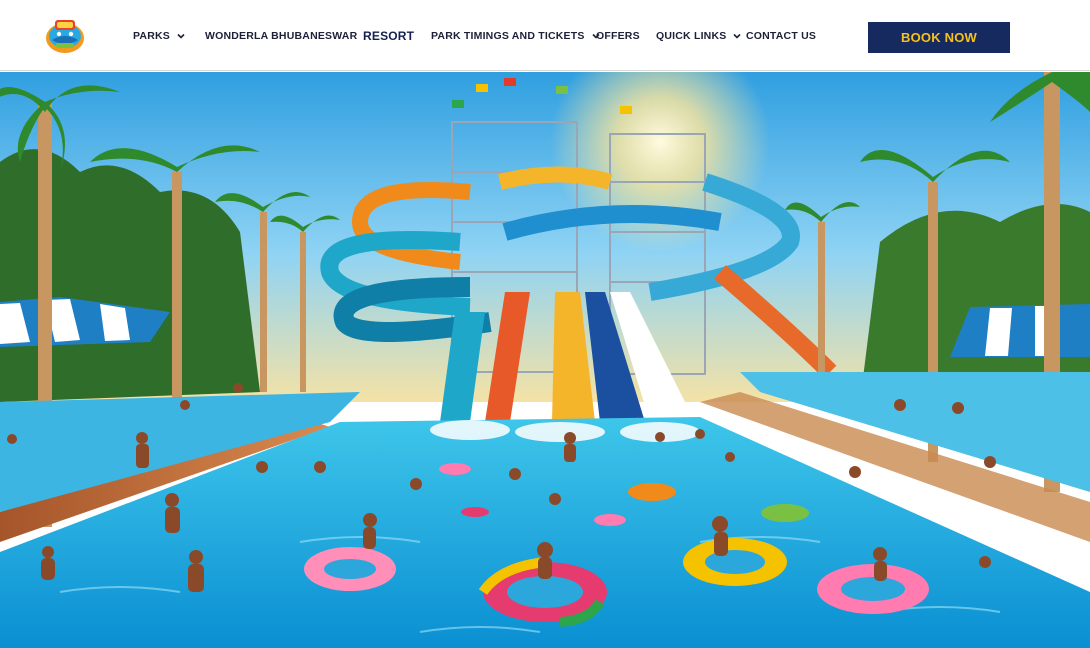  I want to click on nav-item-label: RESORT, so click(389, 35).